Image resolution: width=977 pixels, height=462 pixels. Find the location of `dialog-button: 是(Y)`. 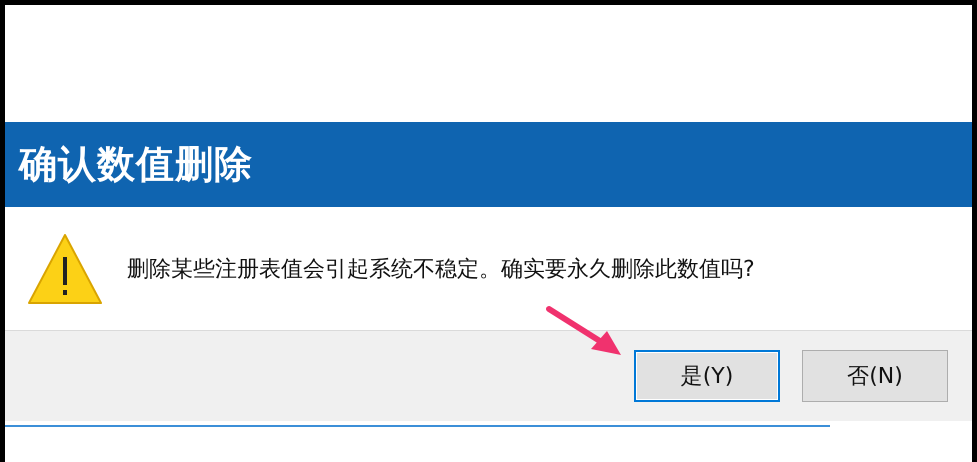

dialog-button: 是(Y) is located at coordinates (707, 376).